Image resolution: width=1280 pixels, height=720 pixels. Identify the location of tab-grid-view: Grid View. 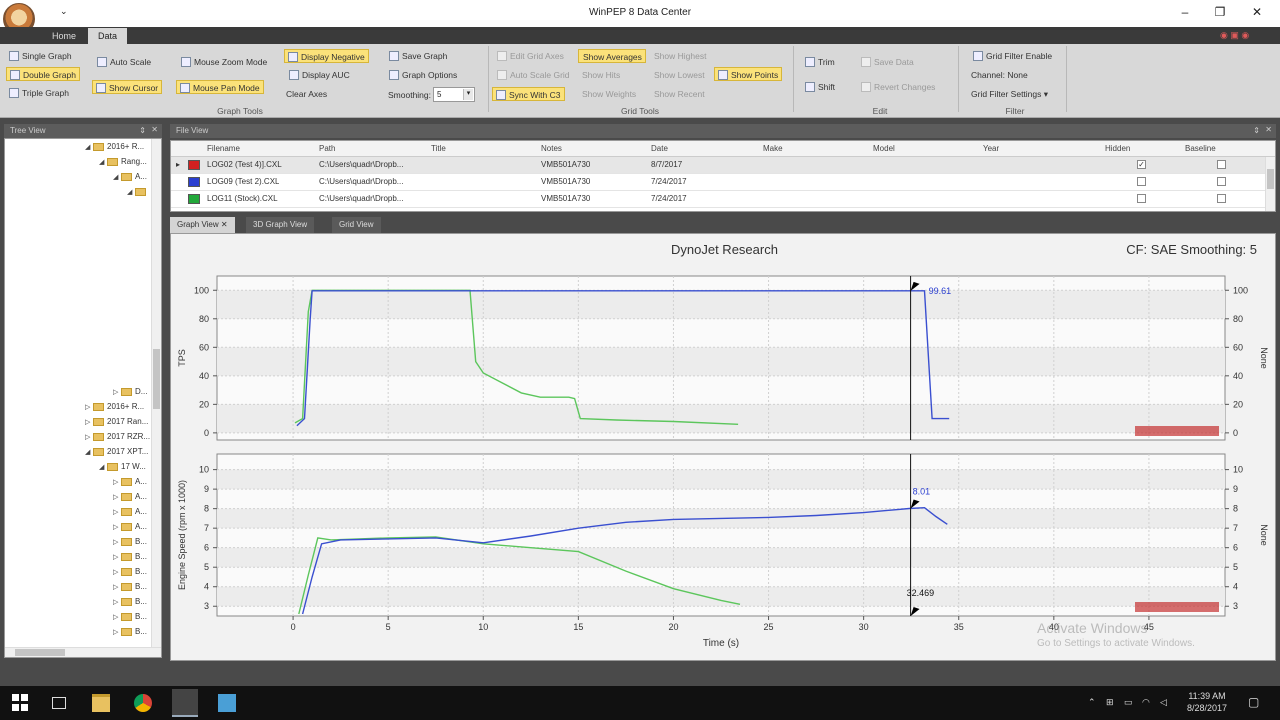
(356, 225).